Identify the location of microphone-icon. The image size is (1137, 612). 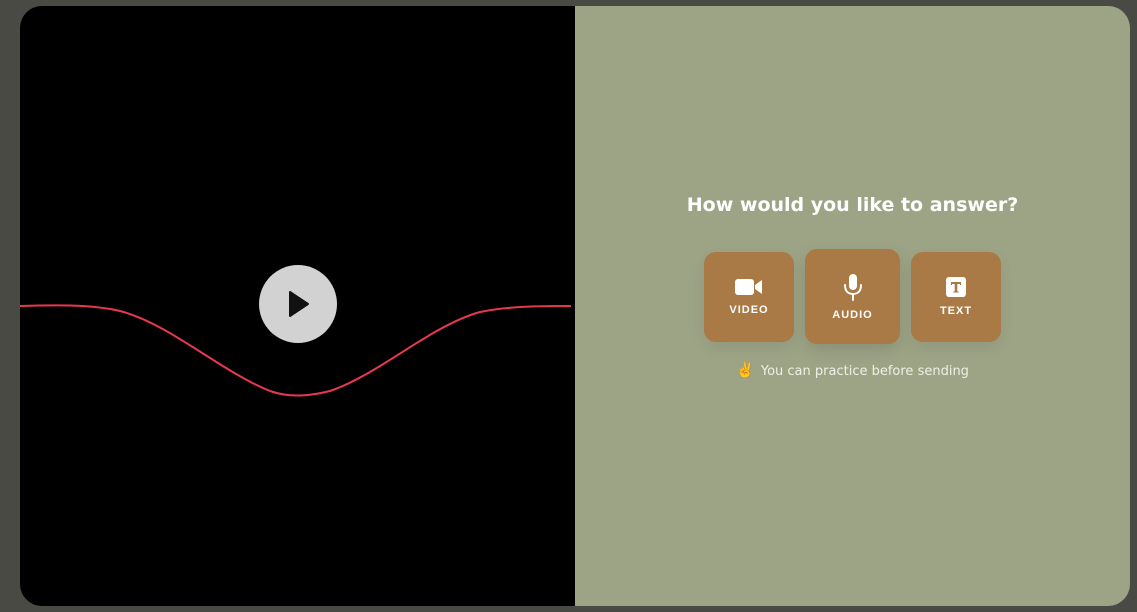
(853, 287).